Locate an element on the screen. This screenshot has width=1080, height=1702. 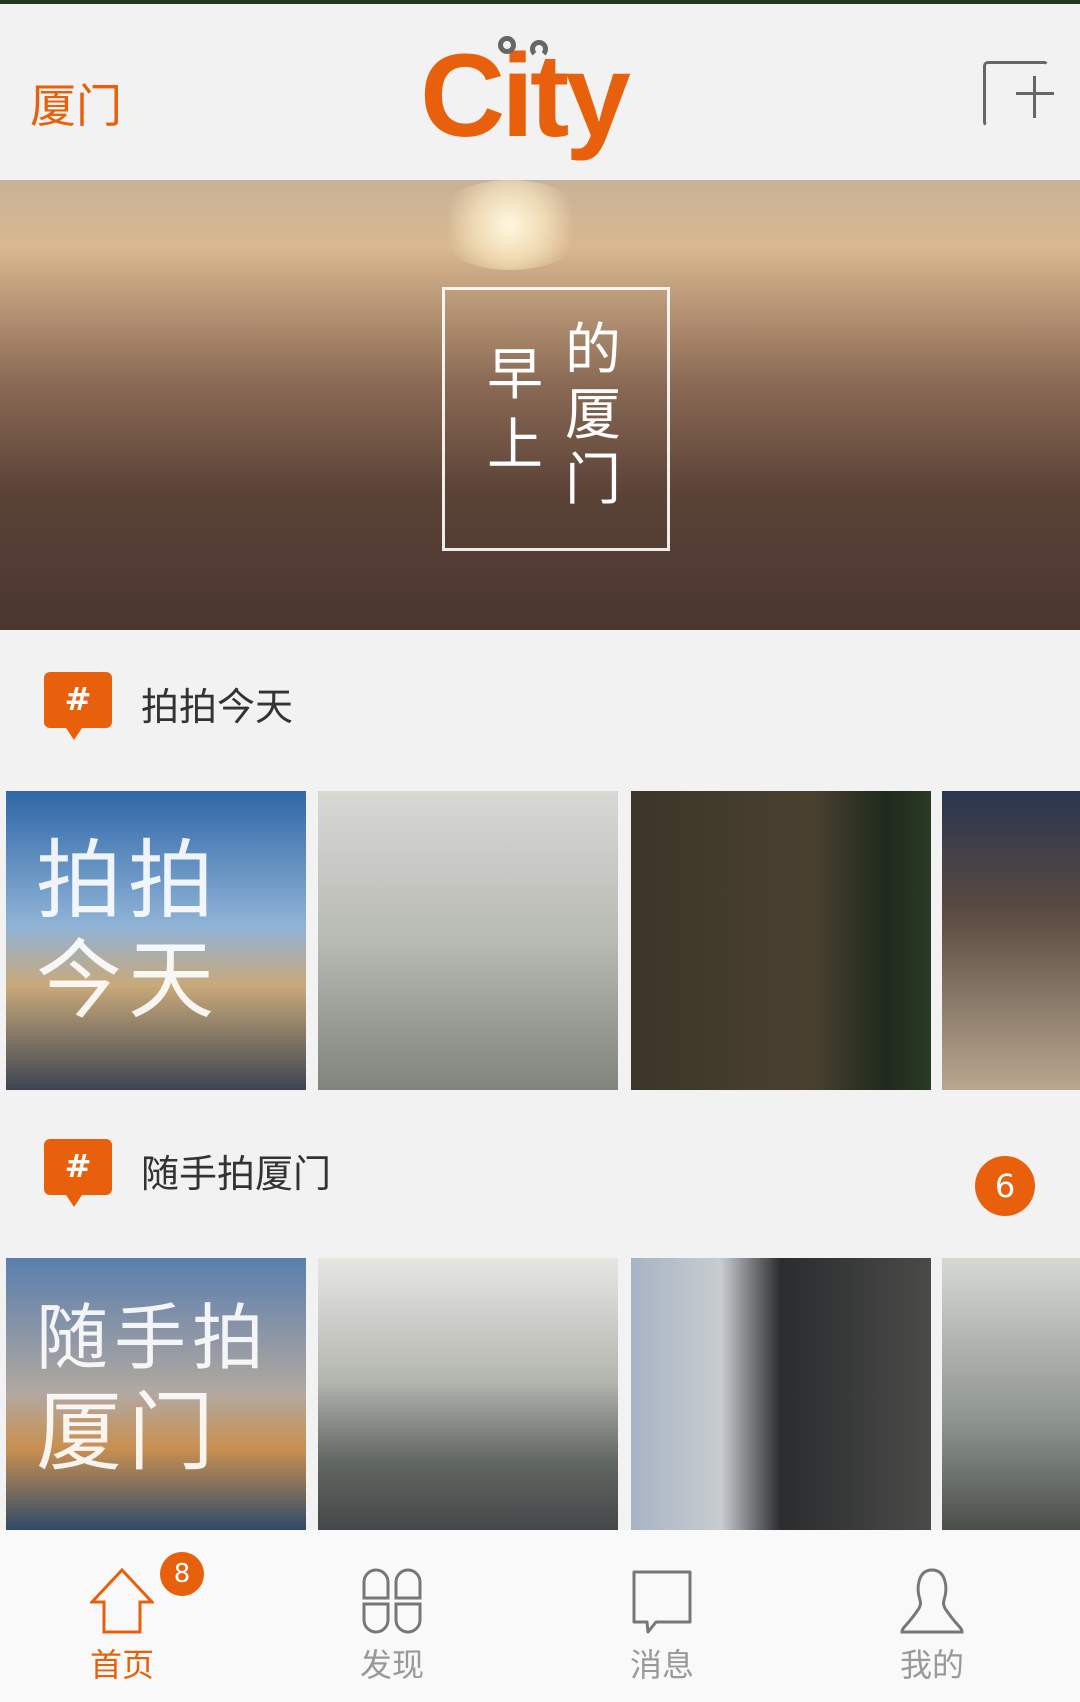
nav-messages: 消息 is located at coordinates (662, 1616).